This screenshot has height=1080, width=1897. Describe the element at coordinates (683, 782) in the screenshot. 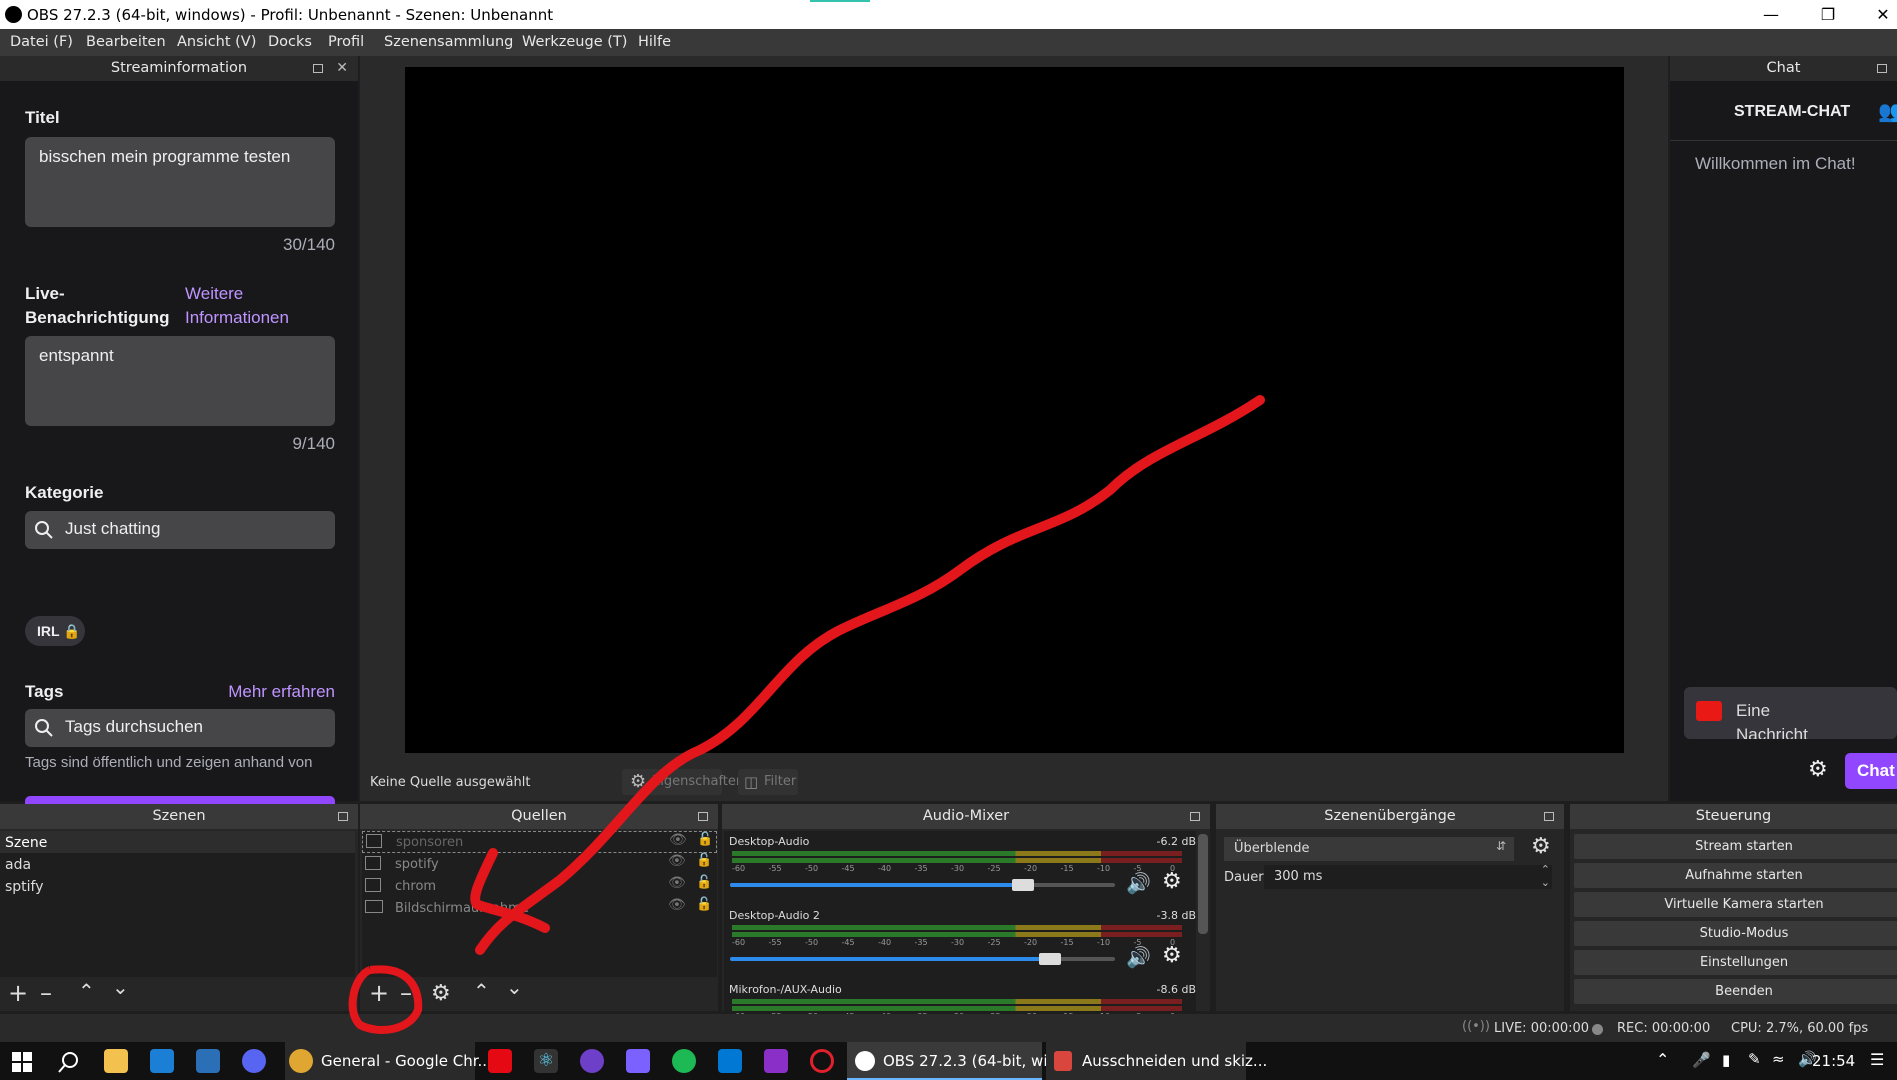

I see `properties-button: ⚙ Eigenschaften` at that location.